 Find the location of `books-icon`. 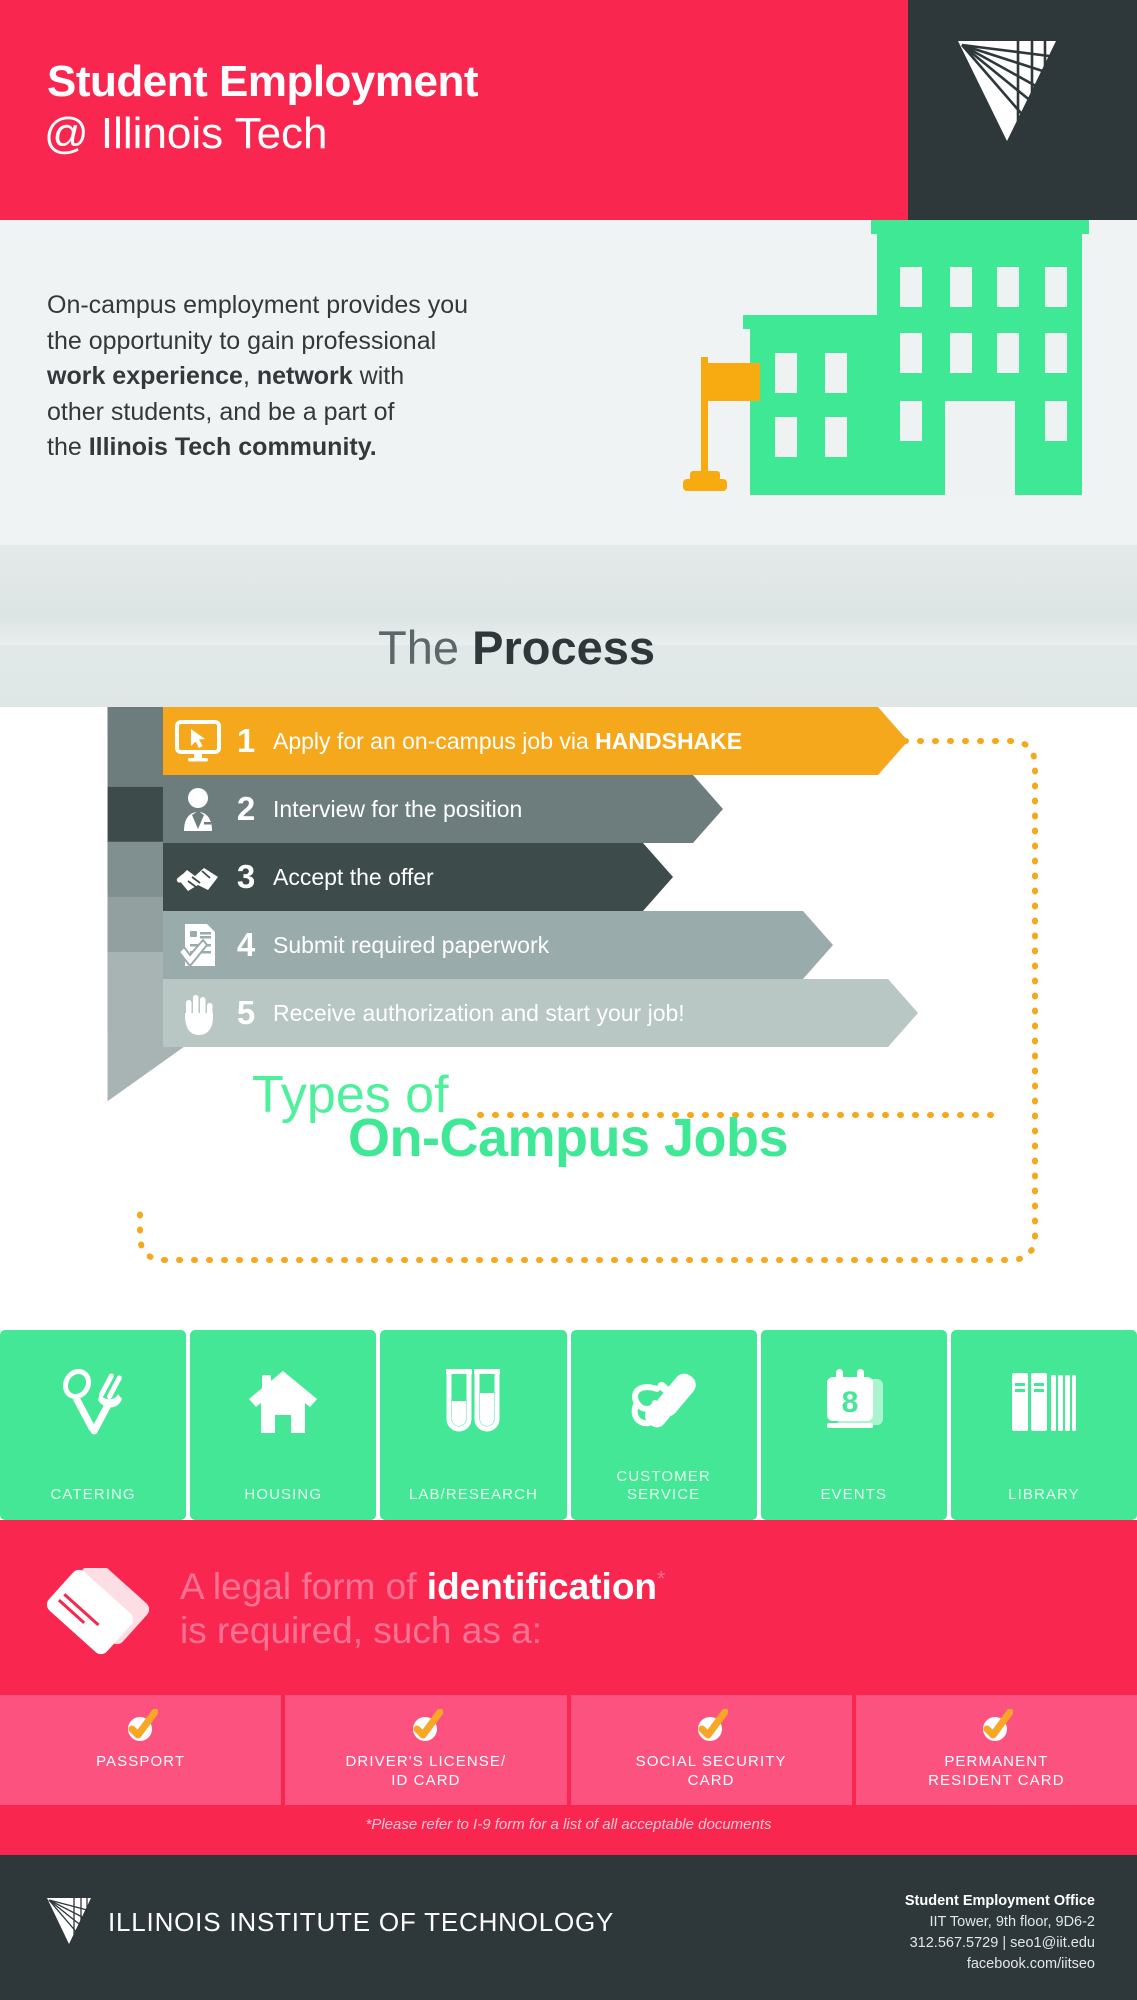

books-icon is located at coordinates (1044, 1402).